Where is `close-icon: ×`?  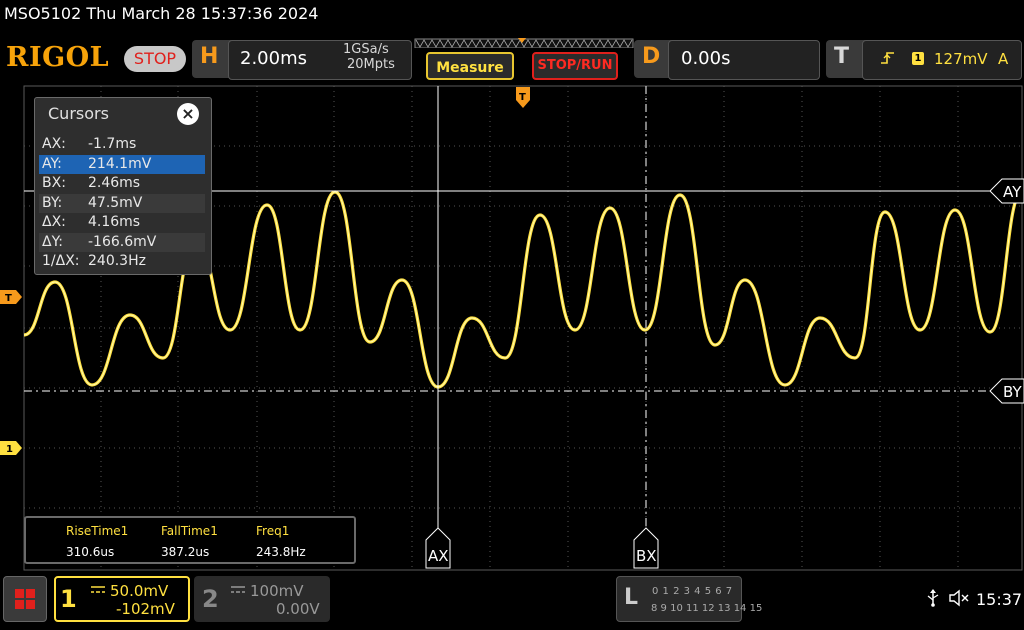 close-icon: × is located at coordinates (188, 114).